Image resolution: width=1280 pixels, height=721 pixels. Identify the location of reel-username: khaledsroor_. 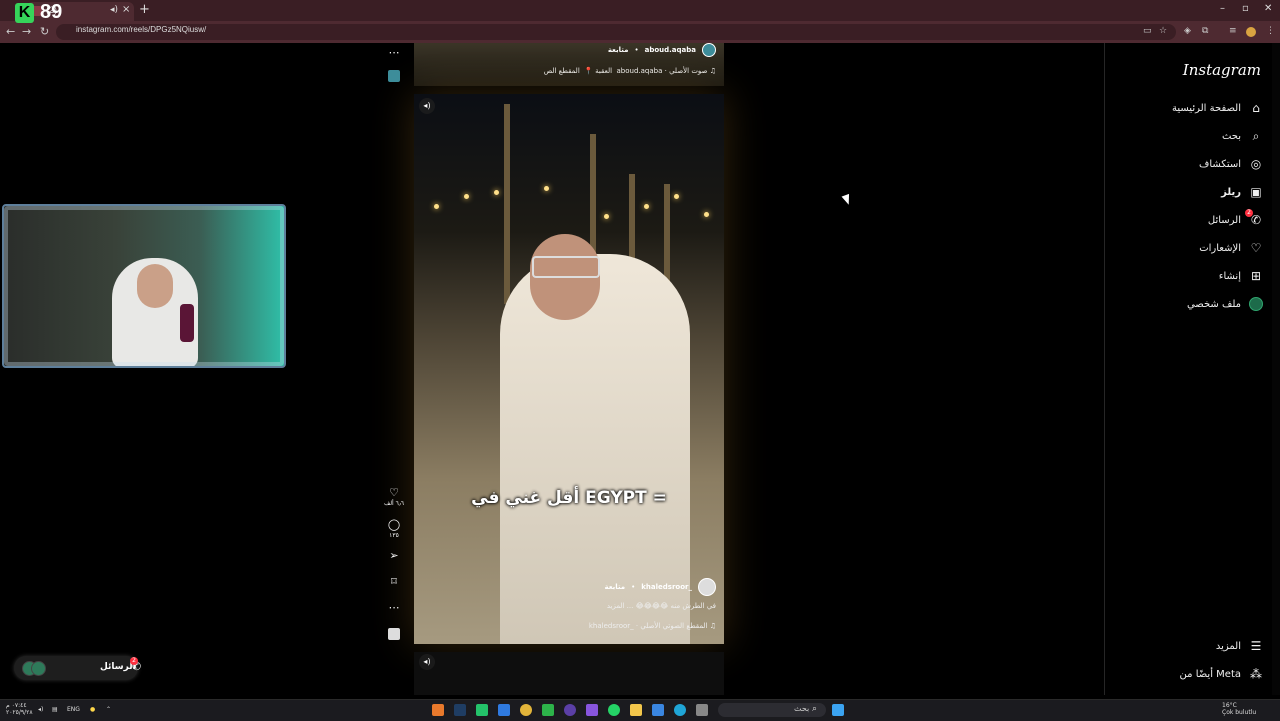
(666, 587).